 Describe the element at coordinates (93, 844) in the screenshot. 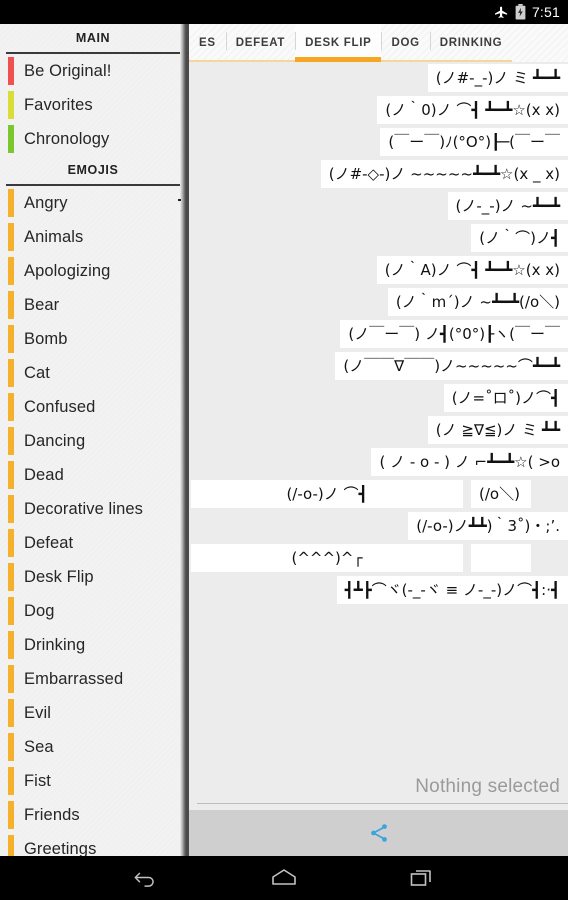

I see `sidebar-item-greetings: Greetings` at that location.